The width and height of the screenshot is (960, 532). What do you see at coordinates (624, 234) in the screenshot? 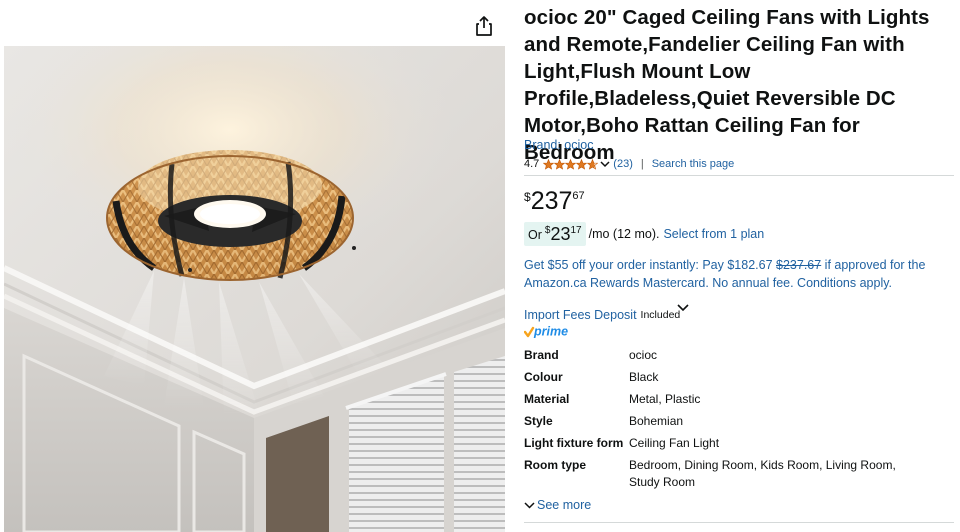
I see `monthly-term: /mo (12 mo).` at bounding box center [624, 234].